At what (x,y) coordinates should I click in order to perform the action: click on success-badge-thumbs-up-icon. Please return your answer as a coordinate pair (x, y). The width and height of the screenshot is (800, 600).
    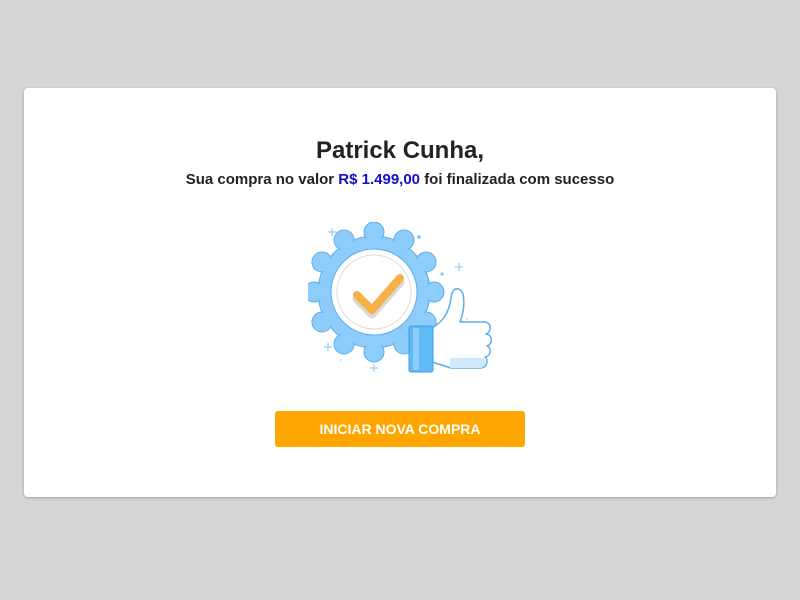
    Looking at the image, I should click on (398, 301).